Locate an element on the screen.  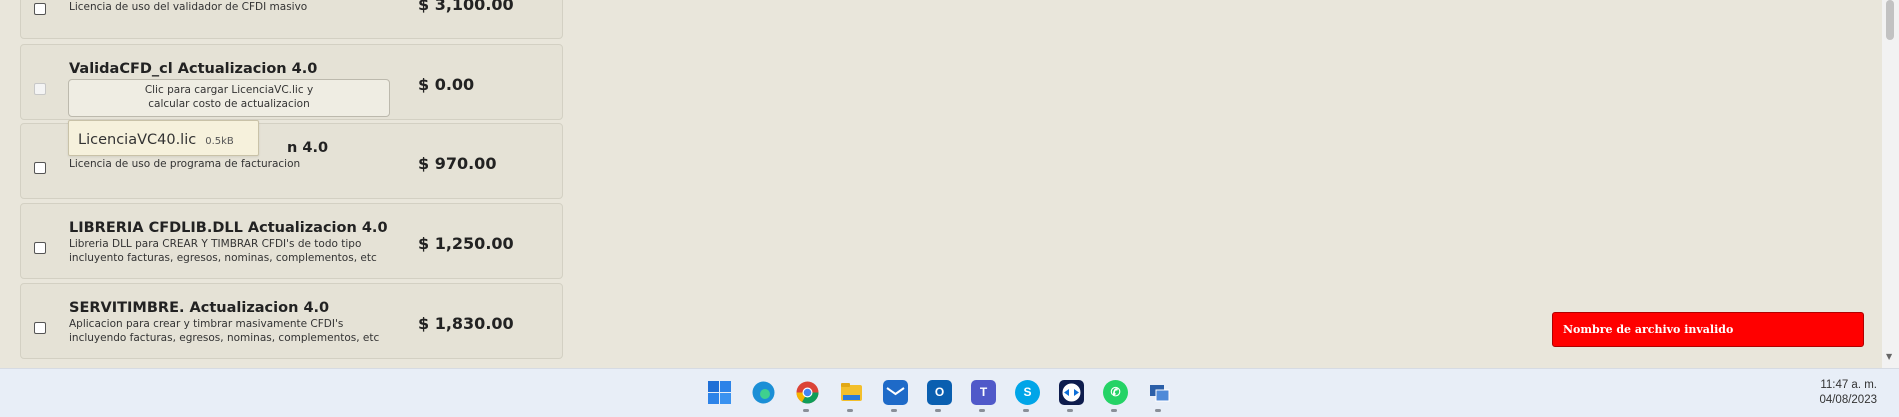
product-price: $ 1,250.00 is located at coordinates (466, 243).